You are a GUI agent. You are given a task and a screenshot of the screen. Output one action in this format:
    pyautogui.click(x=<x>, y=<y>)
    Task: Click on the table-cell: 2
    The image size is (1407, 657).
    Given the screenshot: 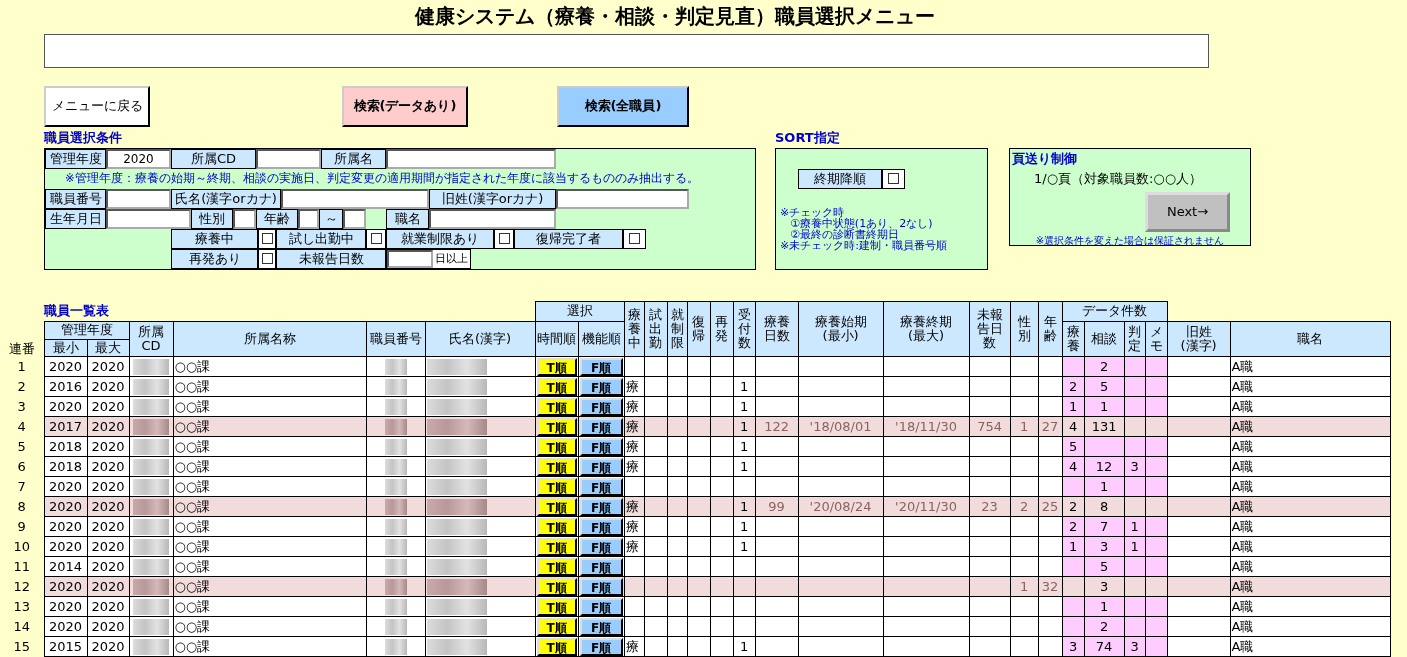 What is the action you would take?
    pyautogui.click(x=1104, y=366)
    